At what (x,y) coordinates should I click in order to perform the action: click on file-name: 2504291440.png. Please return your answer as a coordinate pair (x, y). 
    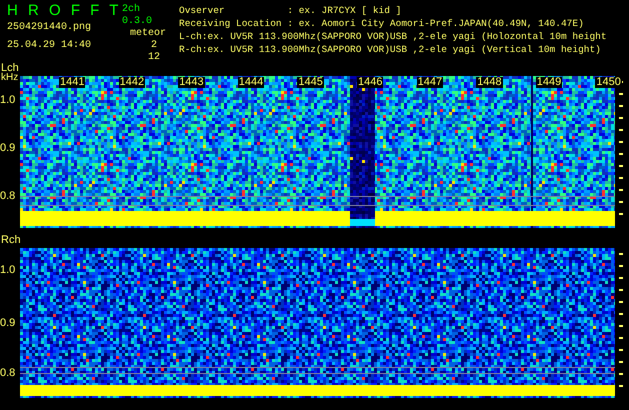
    Looking at the image, I should click on (49, 28).